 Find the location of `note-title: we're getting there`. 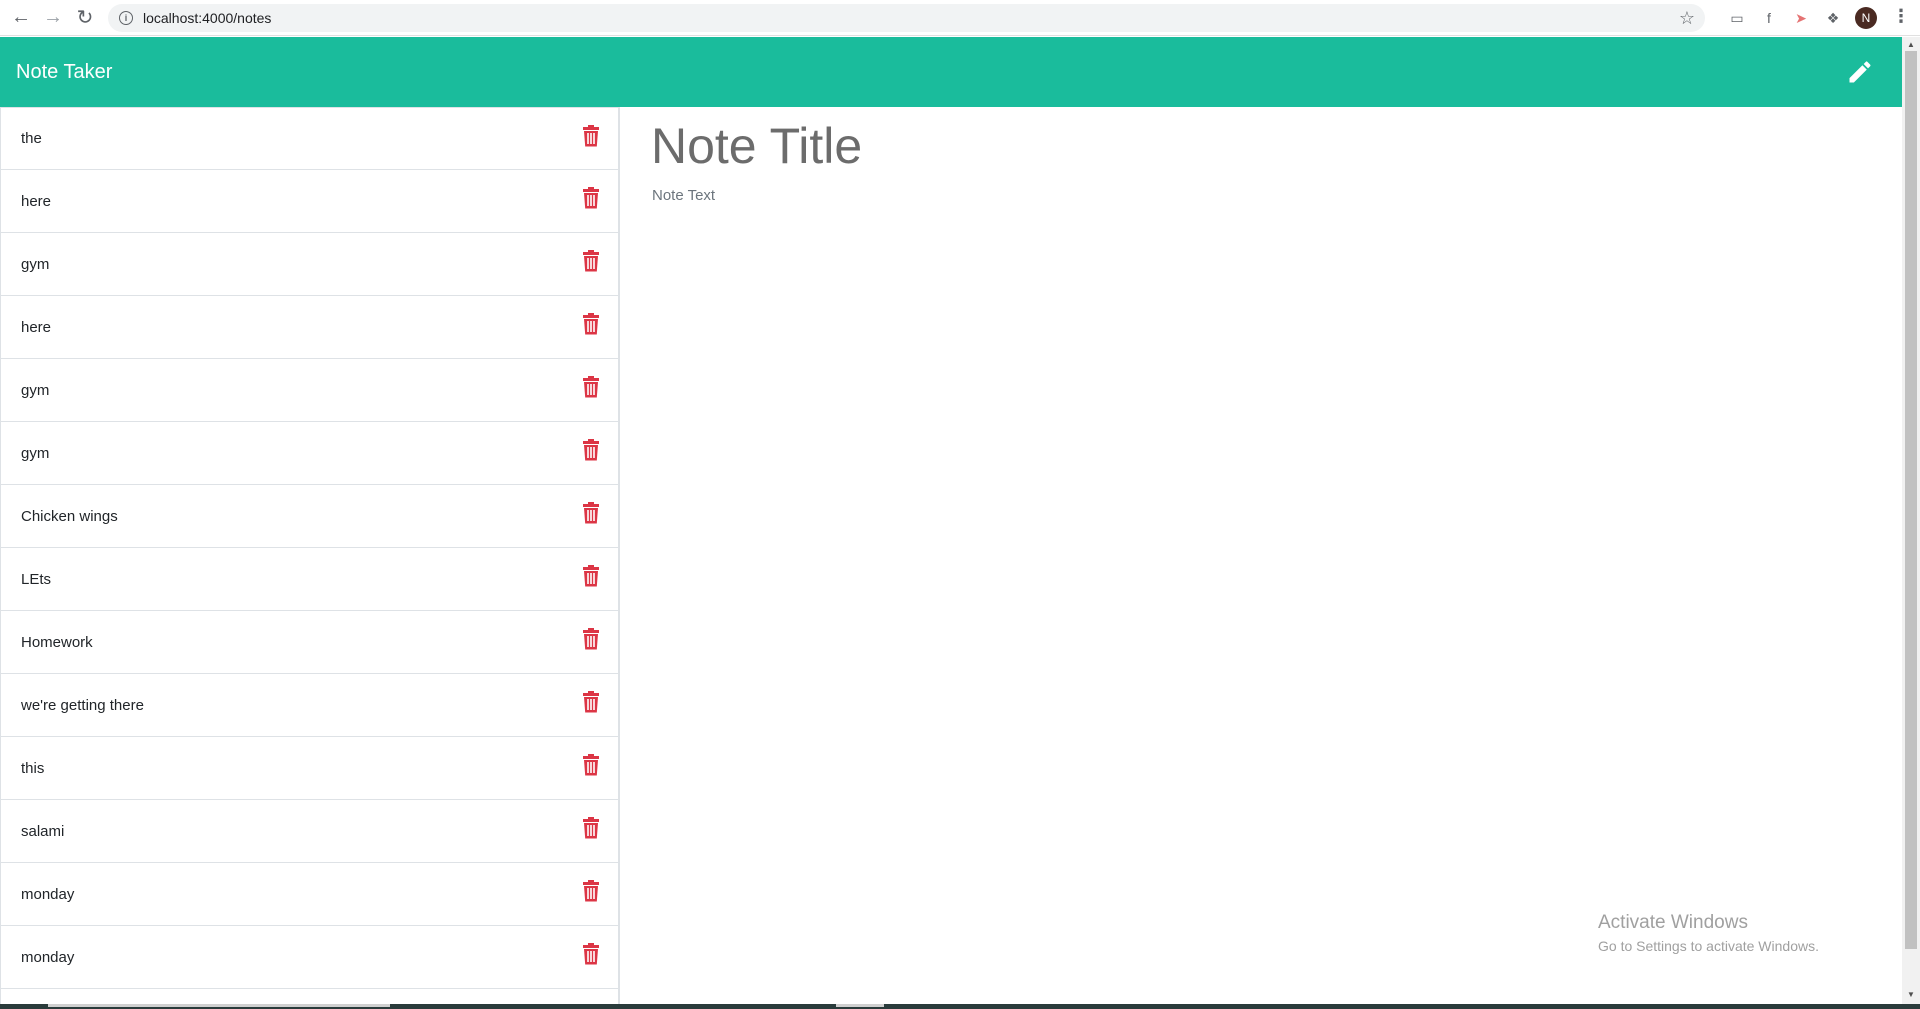

note-title: we're getting there is located at coordinates (82, 705).